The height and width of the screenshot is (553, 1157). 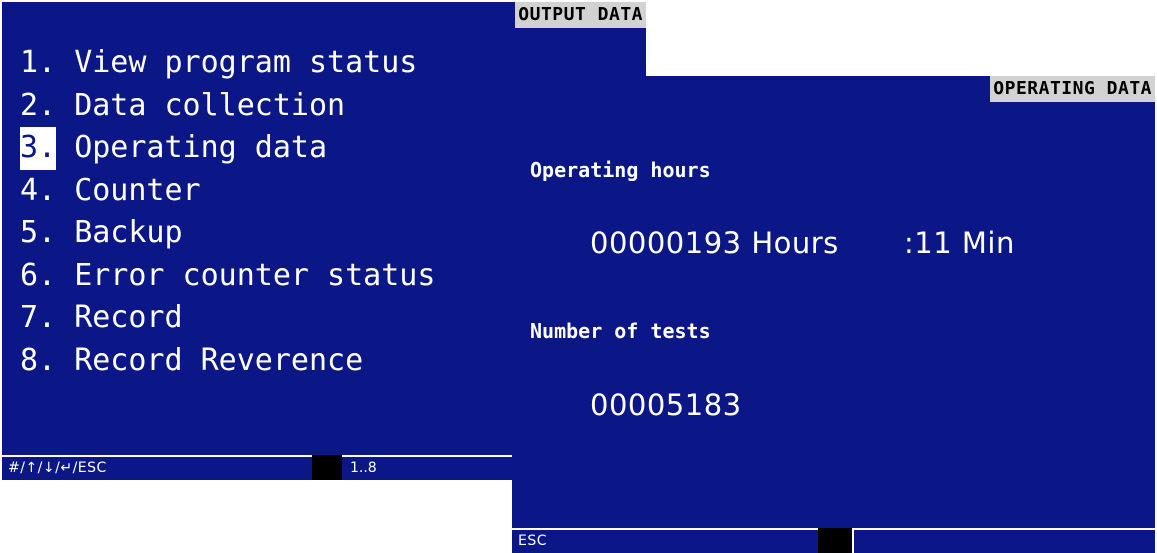 What do you see at coordinates (533, 541) in the screenshot?
I see `escape-key-hint: ESC` at bounding box center [533, 541].